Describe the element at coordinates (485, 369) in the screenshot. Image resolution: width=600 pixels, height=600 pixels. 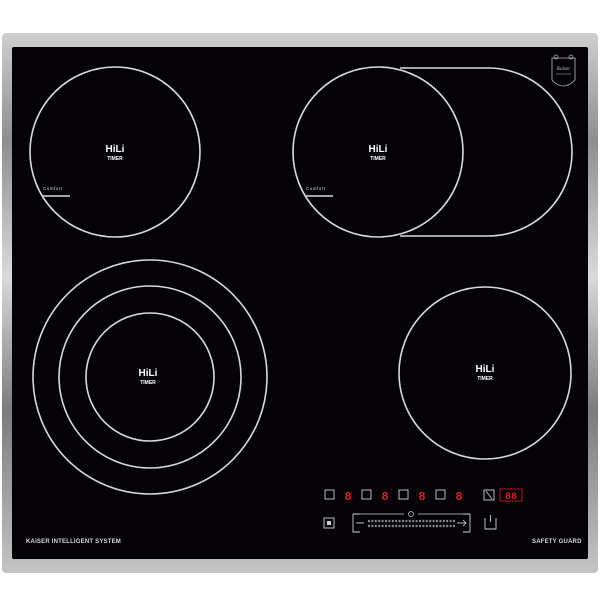
I see `zone-bottom-right-label: HiLi` at that location.